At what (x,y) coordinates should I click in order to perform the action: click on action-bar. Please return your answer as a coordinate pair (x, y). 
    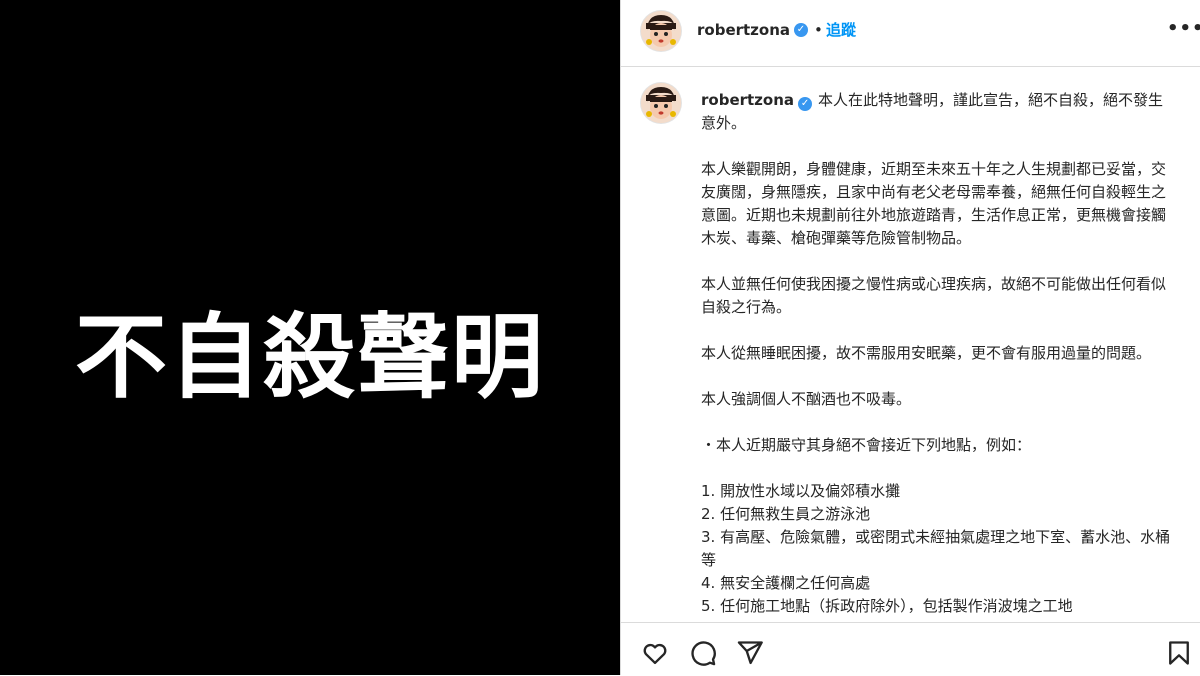
    Looking at the image, I should click on (910, 649).